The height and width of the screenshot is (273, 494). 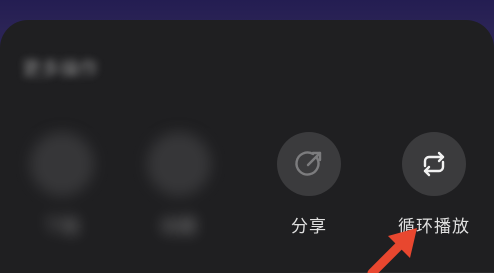 What do you see at coordinates (179, 227) in the screenshot?
I see `collect-label: 收藏` at bounding box center [179, 227].